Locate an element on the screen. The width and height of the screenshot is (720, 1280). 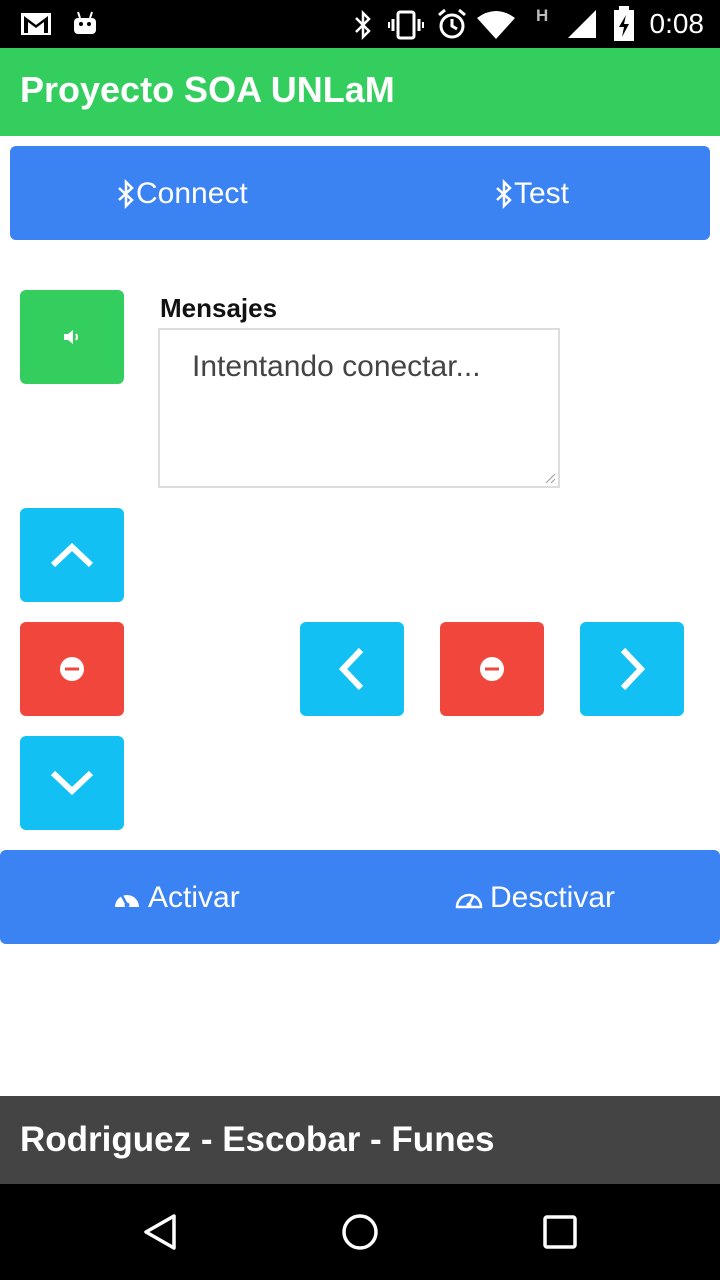
sensor-button-bar: Activar Desctivar is located at coordinates (360, 897).